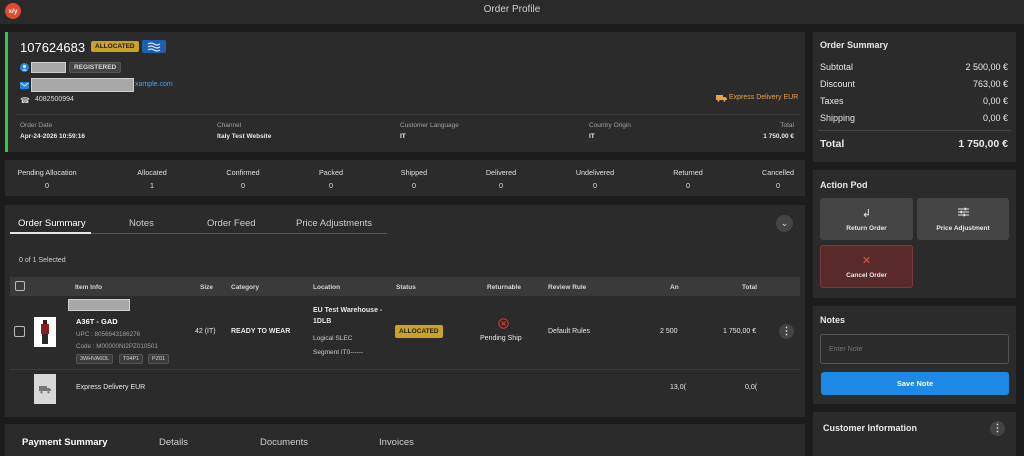 This screenshot has width=1024, height=456. What do you see at coordinates (740, 331) in the screenshot?
I see `item-total: 1 750,00 €` at bounding box center [740, 331].